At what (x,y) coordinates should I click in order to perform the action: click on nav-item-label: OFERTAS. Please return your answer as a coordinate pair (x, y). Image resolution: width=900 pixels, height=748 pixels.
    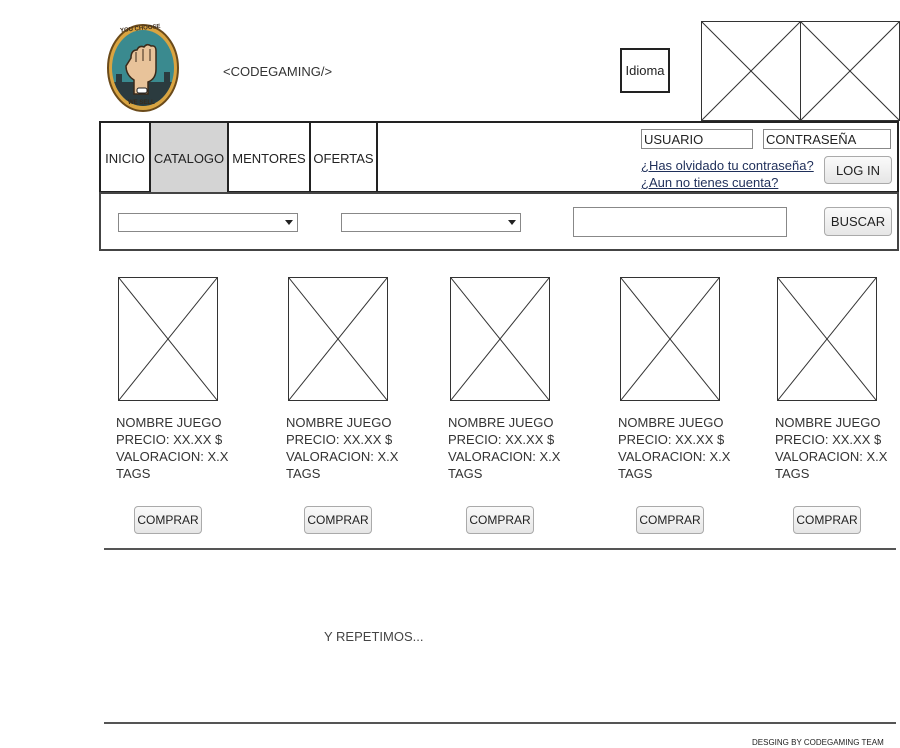
    Looking at the image, I should click on (343, 158).